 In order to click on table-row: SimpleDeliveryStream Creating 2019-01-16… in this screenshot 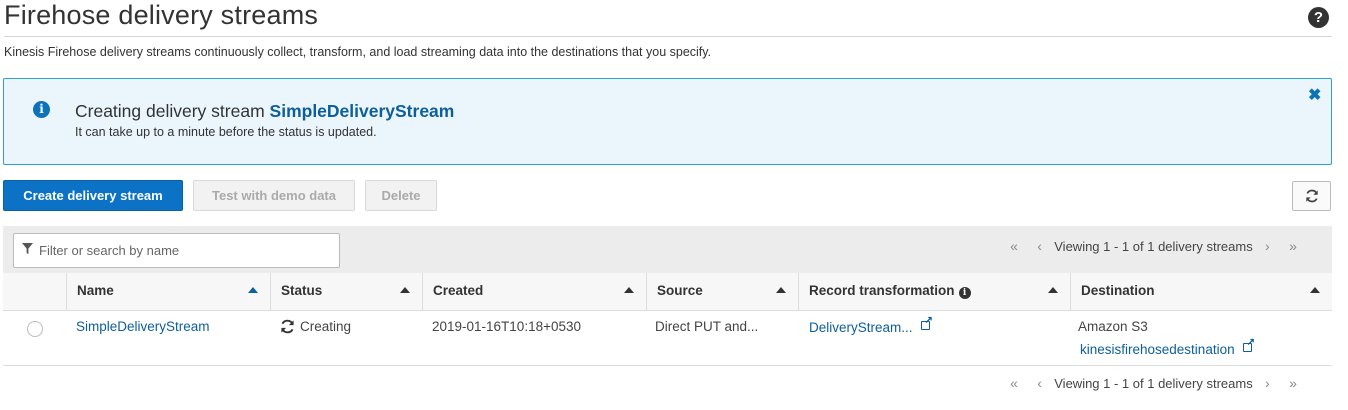, I will do `click(667, 338)`.